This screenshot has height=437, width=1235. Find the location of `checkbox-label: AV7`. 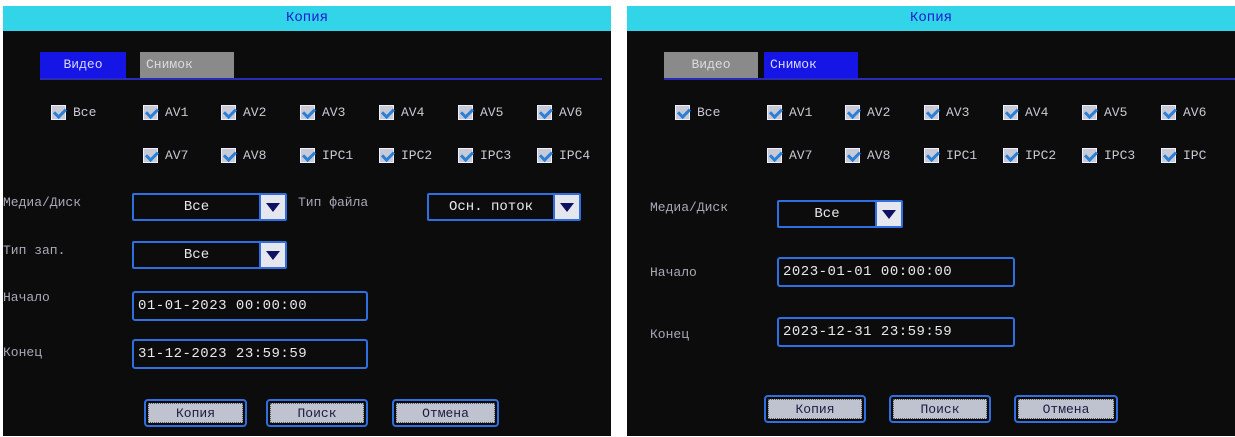

checkbox-label: AV7 is located at coordinates (177, 155).